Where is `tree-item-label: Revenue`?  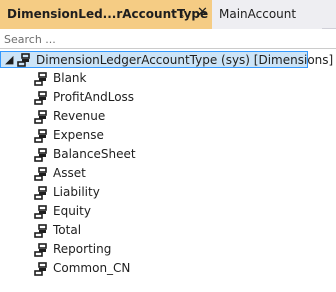 tree-item-label: Revenue is located at coordinates (79, 116).